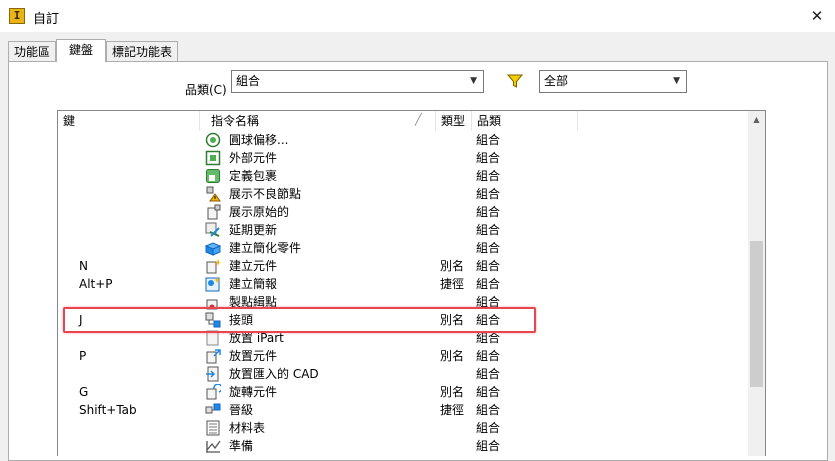 The height and width of the screenshot is (461, 835). I want to click on orbit-offset-icon, so click(213, 140).